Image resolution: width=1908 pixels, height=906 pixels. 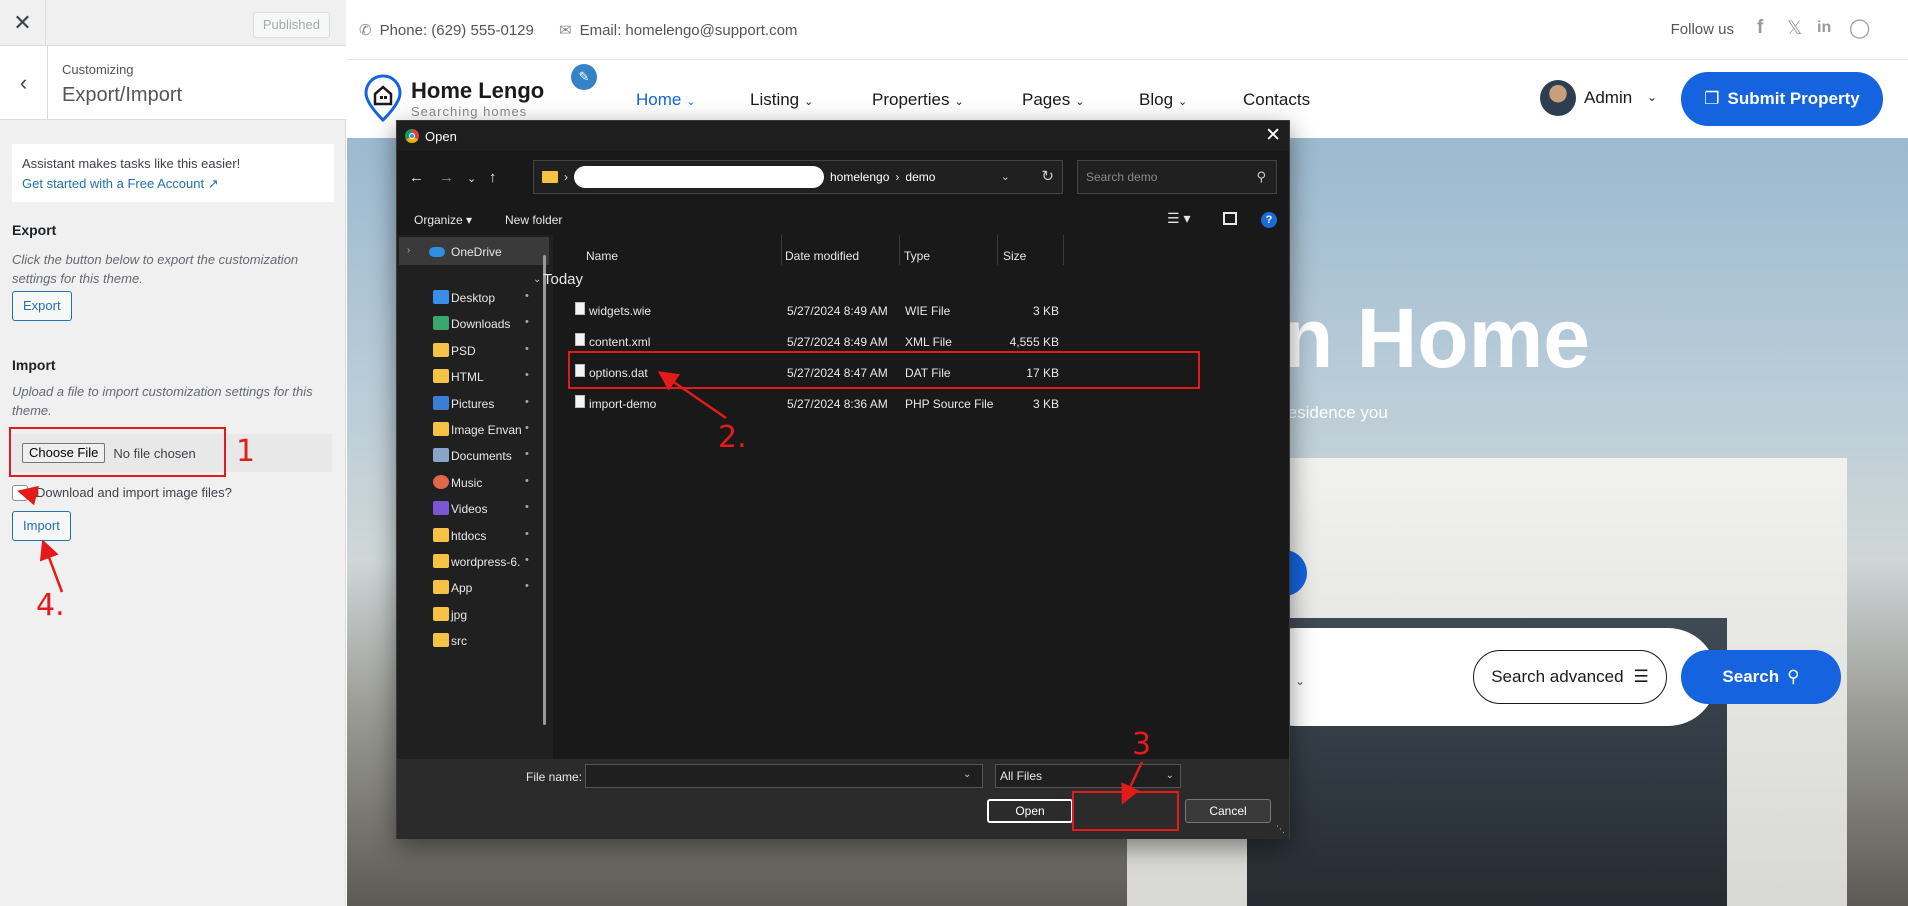 I want to click on annotation-arrow-checkbox, so click(x=28, y=495).